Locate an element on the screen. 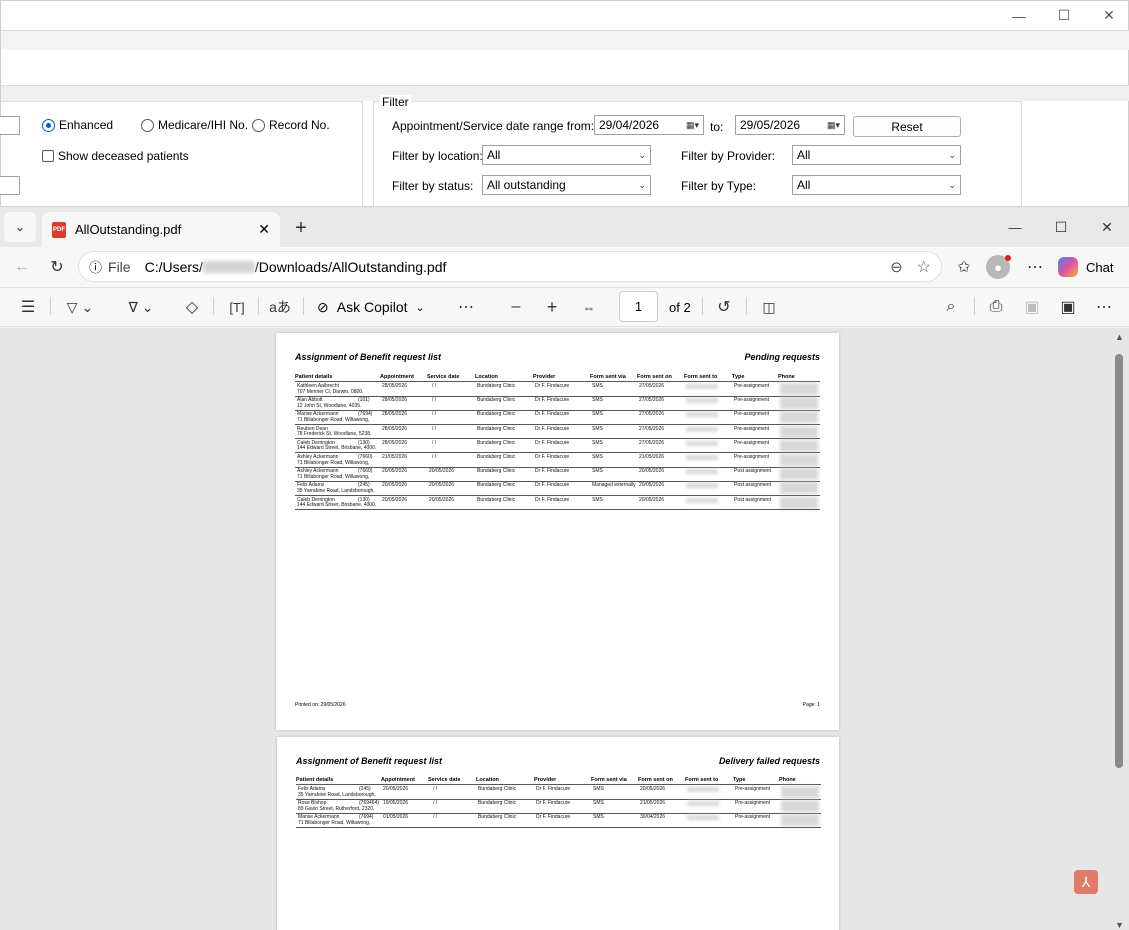  save-as-icon: ▣ is located at coordinates (1068, 307).